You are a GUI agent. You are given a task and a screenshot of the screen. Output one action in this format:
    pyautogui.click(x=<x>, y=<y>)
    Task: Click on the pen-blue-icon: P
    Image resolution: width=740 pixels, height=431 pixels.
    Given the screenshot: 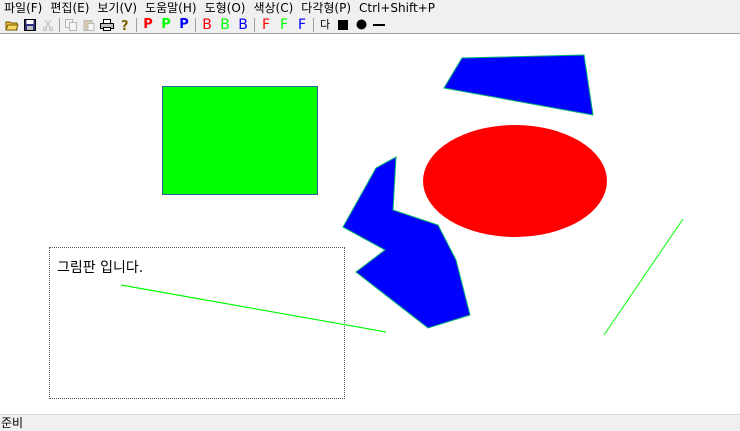 What is the action you would take?
    pyautogui.click(x=184, y=25)
    